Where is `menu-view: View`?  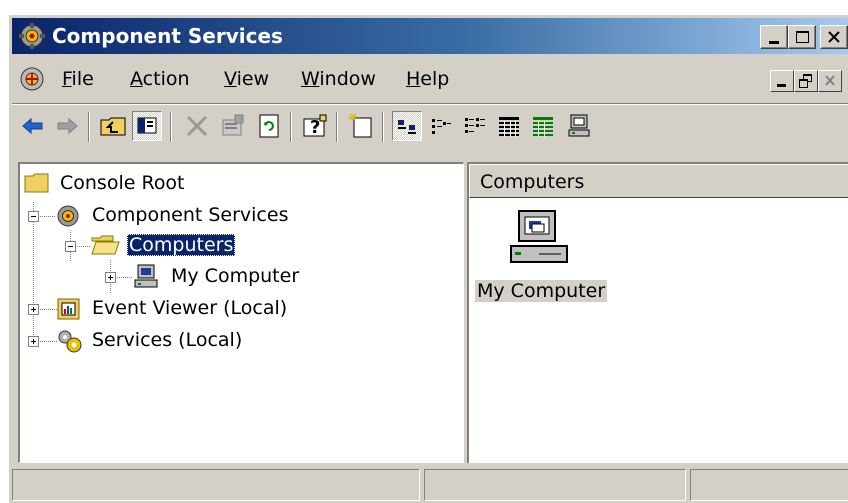 menu-view: View is located at coordinates (246, 79).